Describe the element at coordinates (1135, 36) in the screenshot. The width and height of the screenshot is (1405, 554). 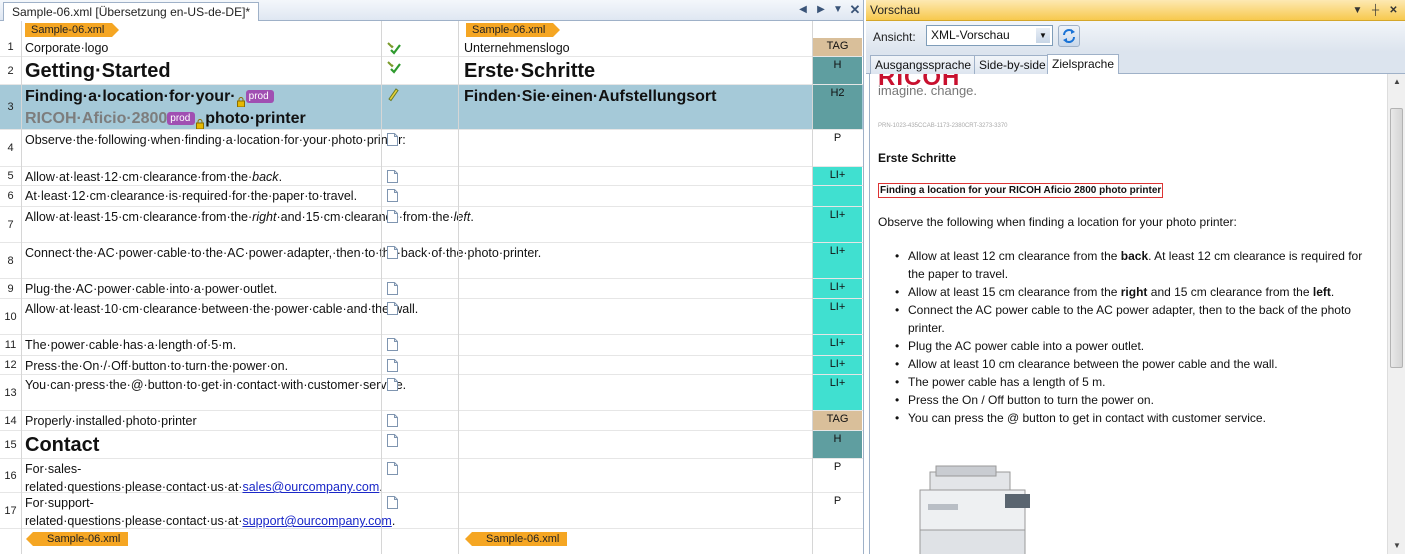
I see `preview-toolbar: Ansicht: XML-Vorschau ▼` at that location.